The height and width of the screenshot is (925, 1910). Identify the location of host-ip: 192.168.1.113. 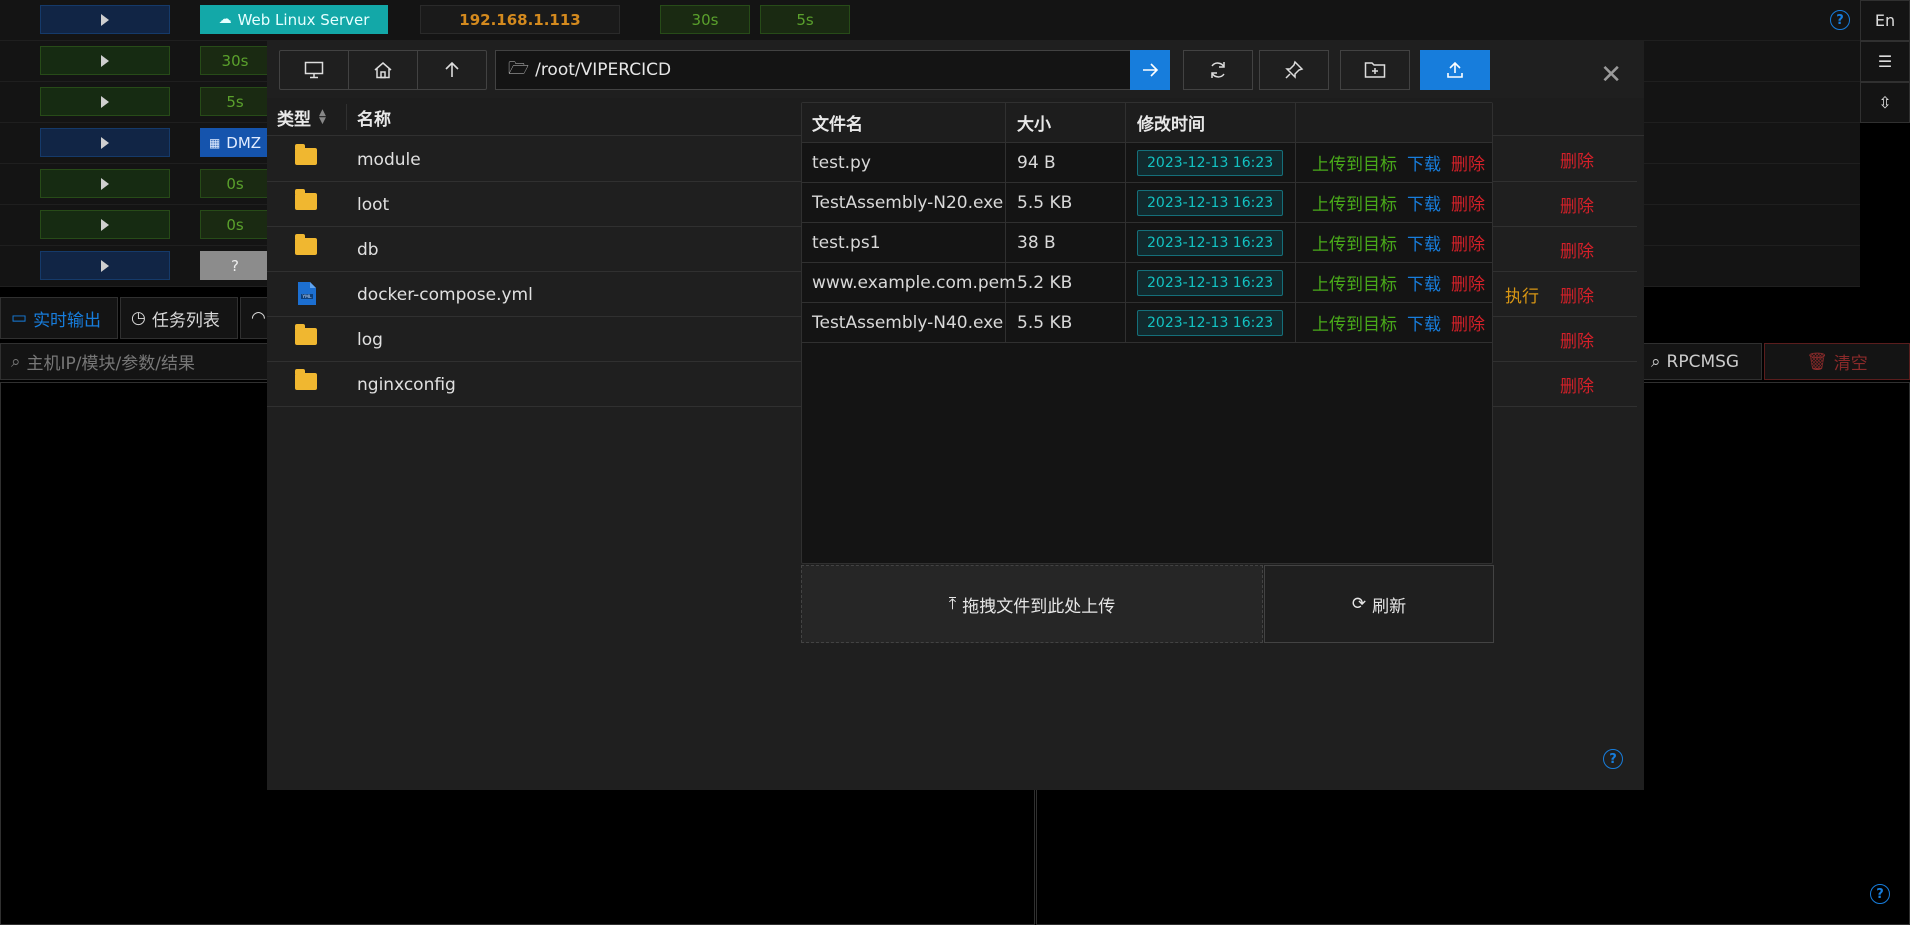
(520, 19).